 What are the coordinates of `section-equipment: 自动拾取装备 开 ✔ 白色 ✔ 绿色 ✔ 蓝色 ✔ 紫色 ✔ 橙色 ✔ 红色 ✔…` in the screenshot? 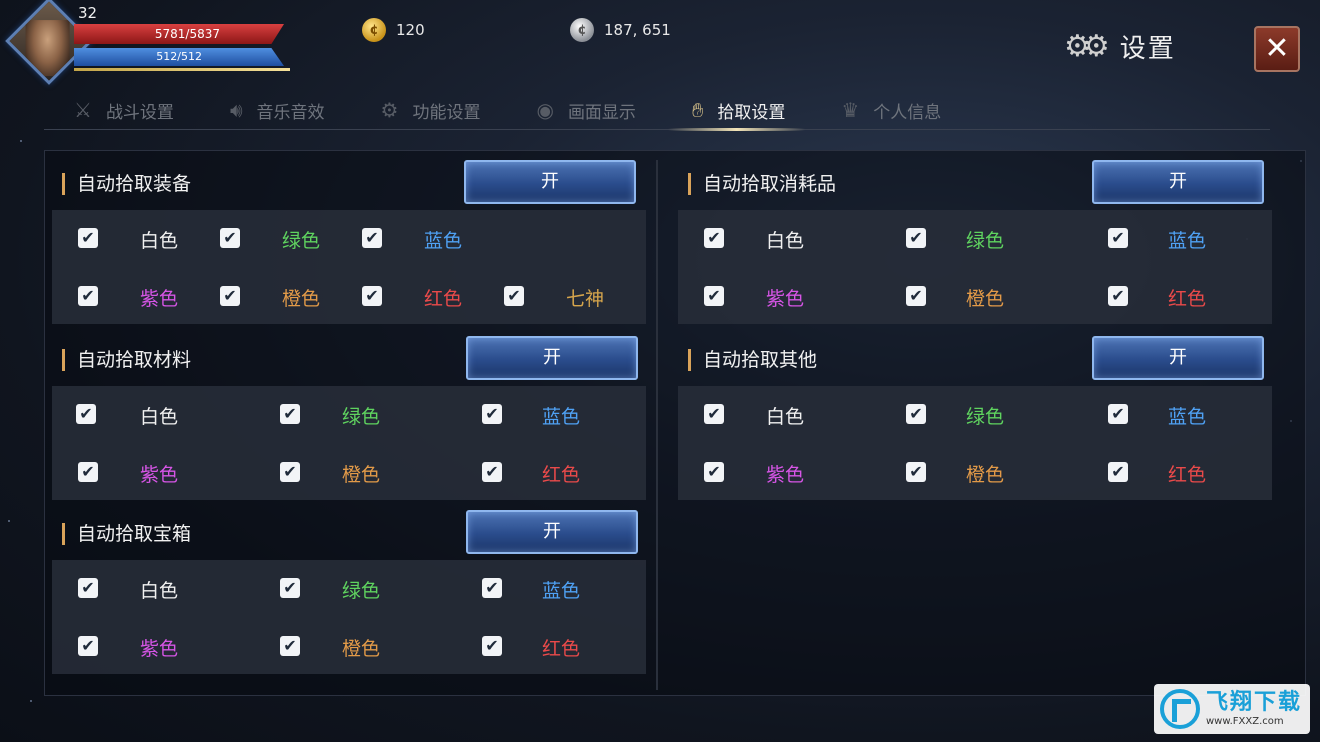 It's located at (349, 242).